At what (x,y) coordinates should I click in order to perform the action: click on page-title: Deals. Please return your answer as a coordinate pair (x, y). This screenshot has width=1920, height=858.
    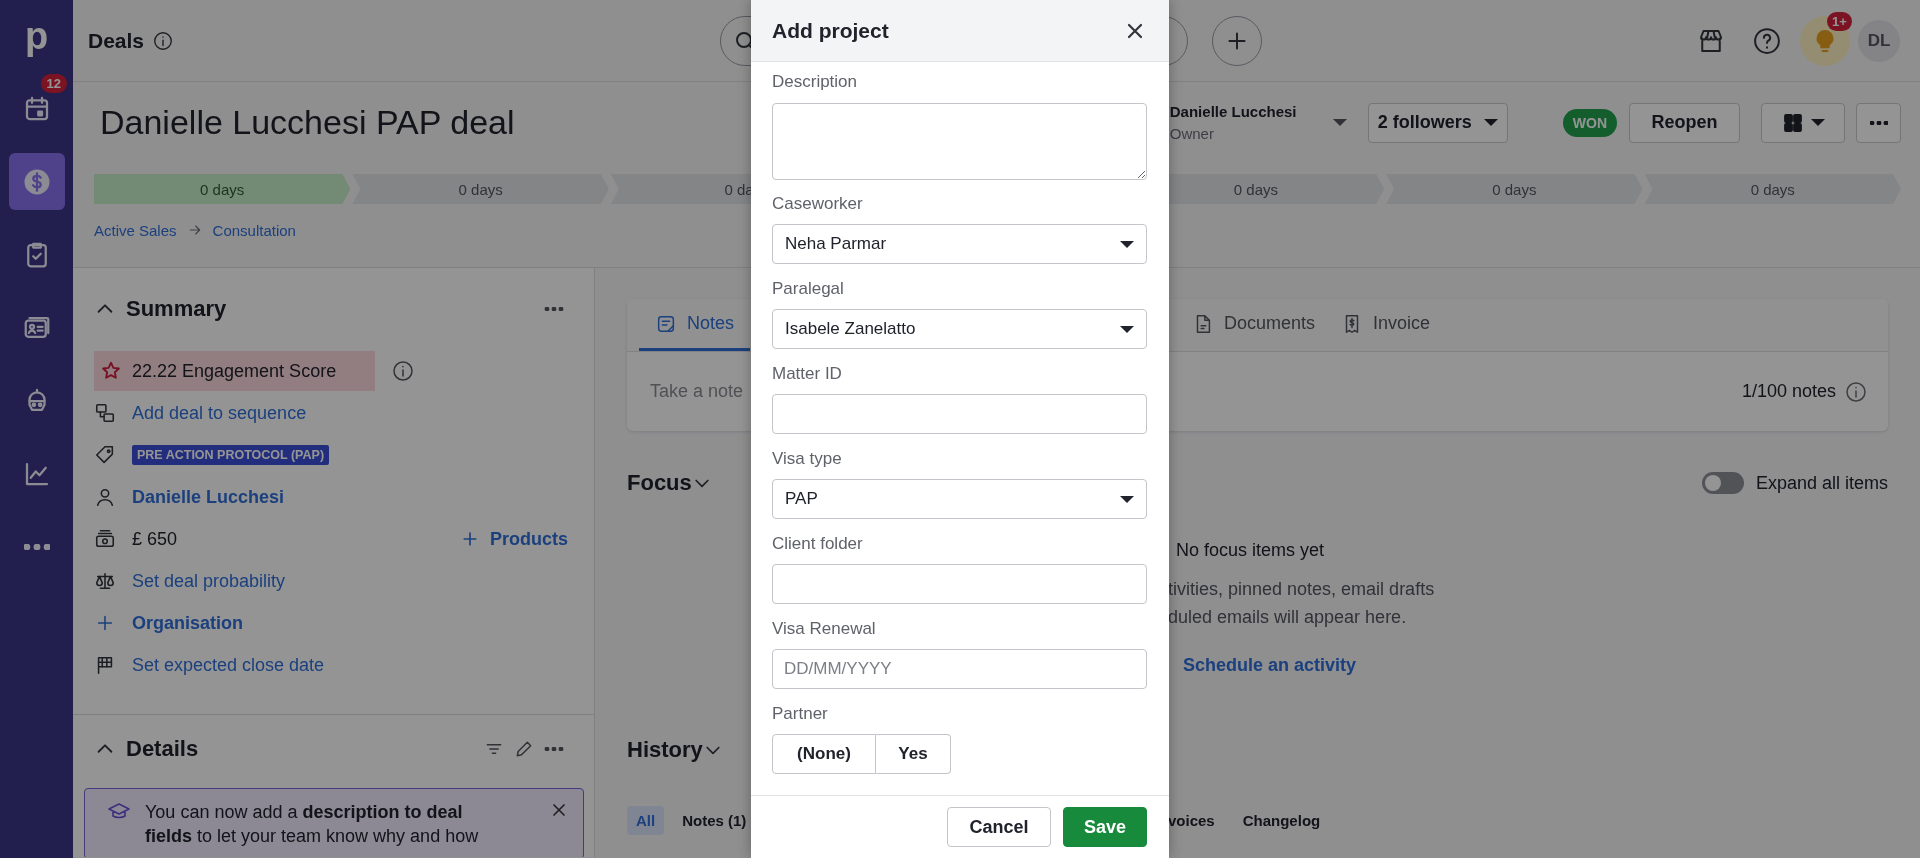
    Looking at the image, I should click on (116, 40).